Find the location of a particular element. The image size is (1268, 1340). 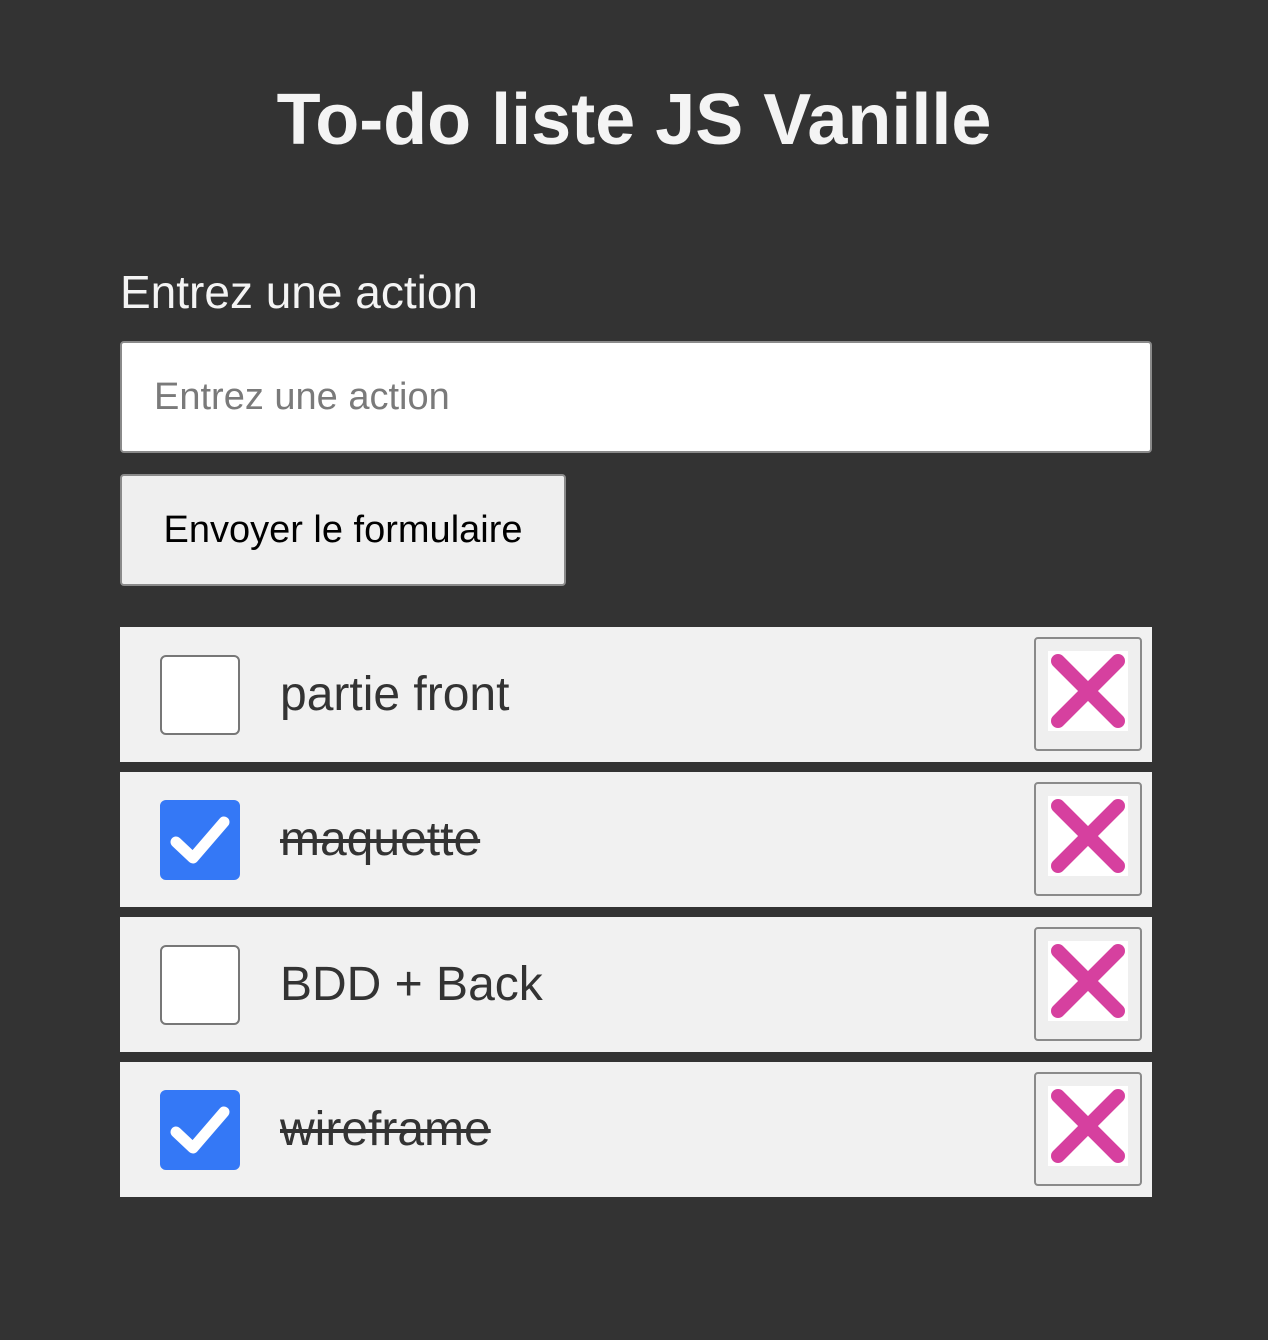

page-title: To-do liste JS Vanille is located at coordinates (634, 120).